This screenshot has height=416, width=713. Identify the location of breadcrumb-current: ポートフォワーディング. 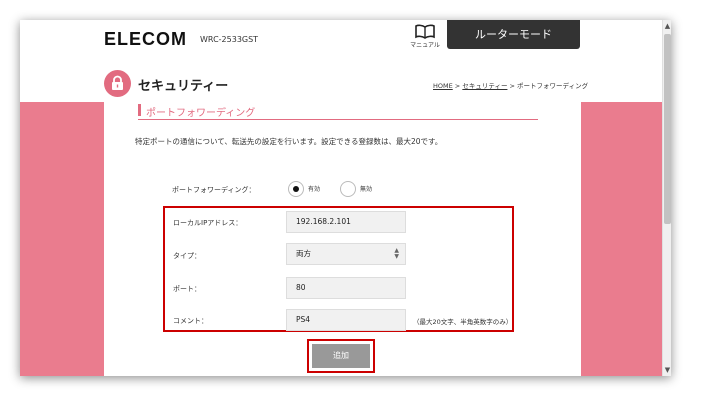
(553, 86).